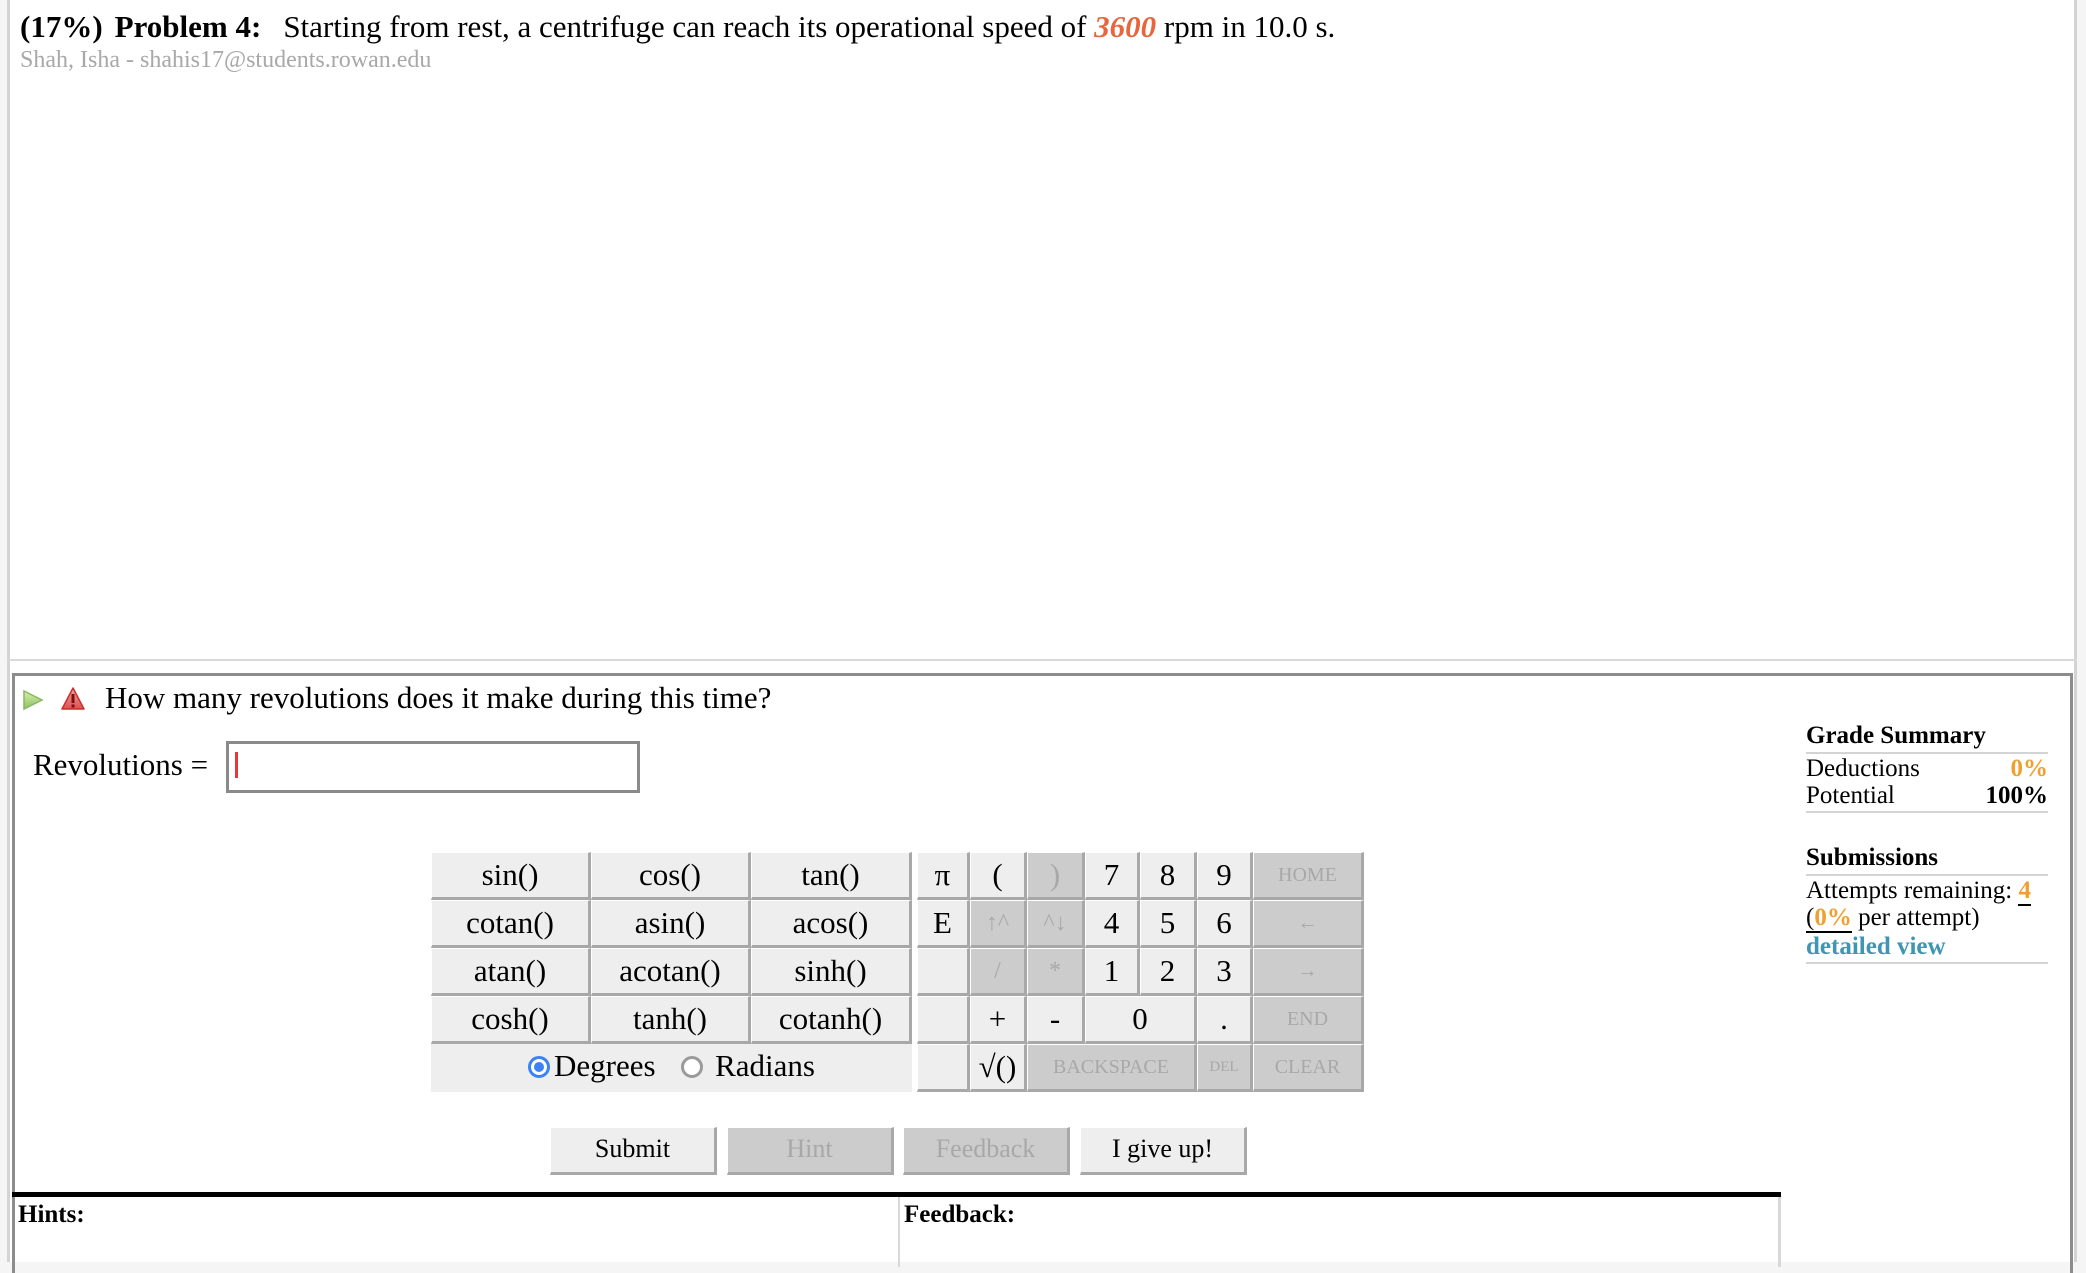 The image size is (2086, 1273). Describe the element at coordinates (188, 26) in the screenshot. I see `problem-number: Problem 4:` at that location.